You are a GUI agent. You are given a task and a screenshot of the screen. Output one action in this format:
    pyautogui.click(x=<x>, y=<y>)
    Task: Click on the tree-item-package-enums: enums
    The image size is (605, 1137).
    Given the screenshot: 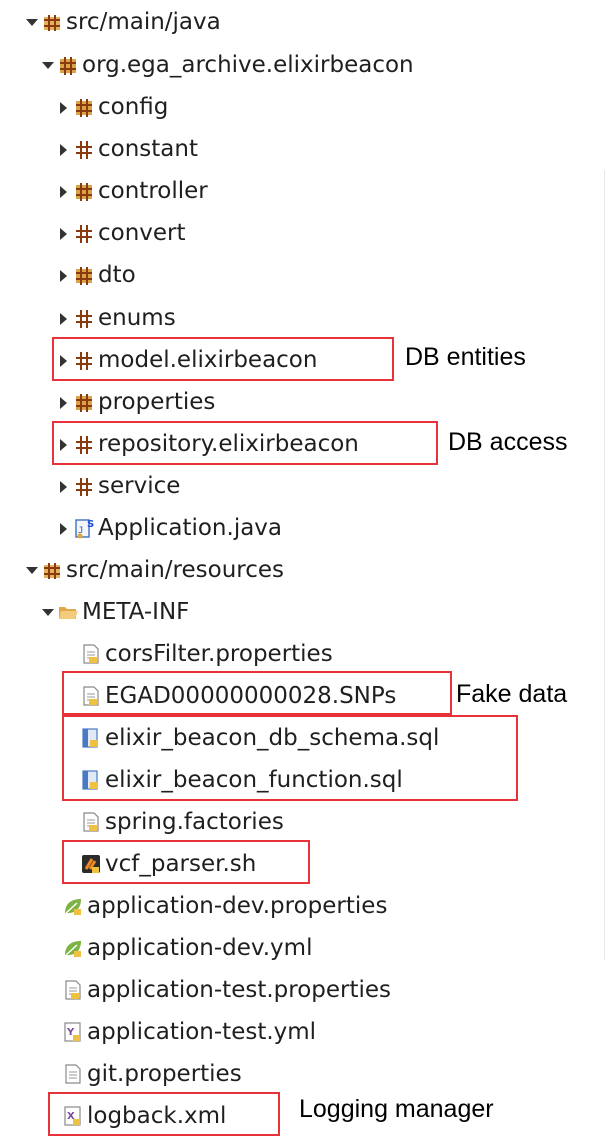 What is the action you would take?
    pyautogui.click(x=117, y=318)
    